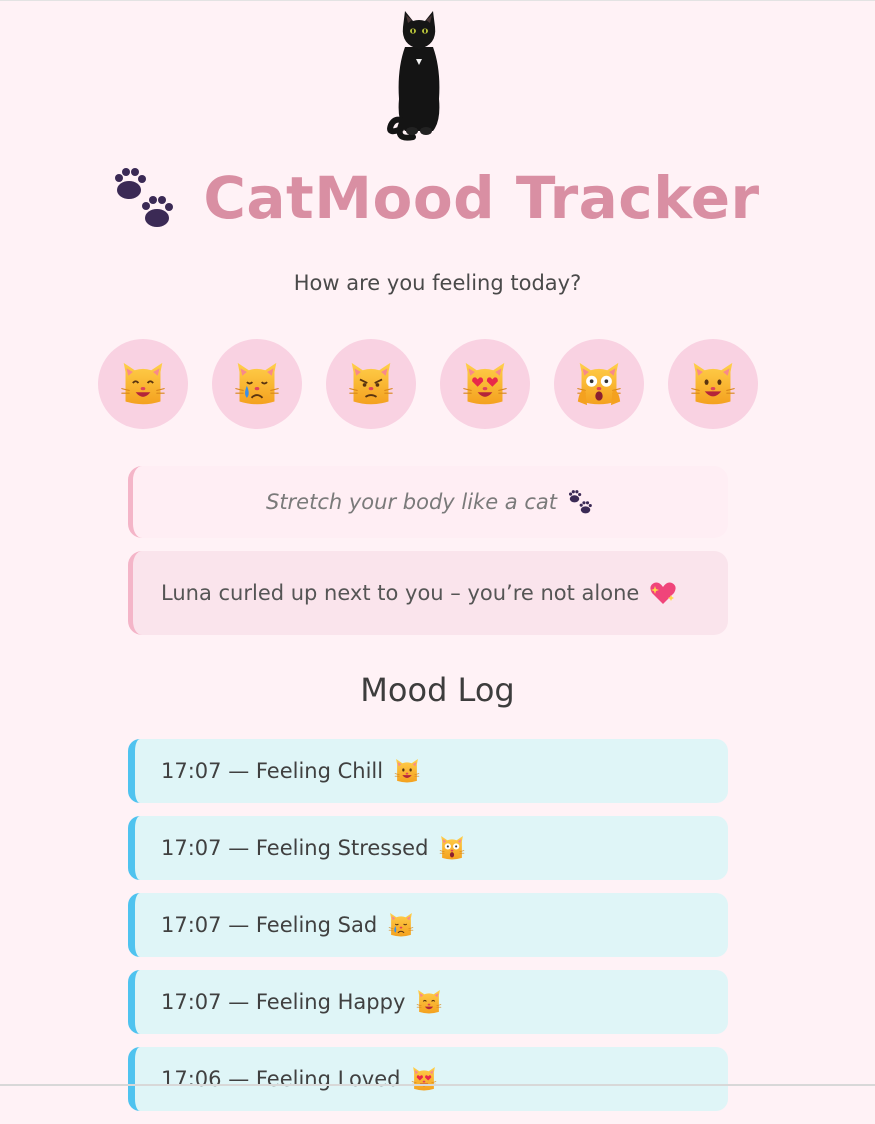 The image size is (875, 1124). I want to click on log-entry: 17:07 — Feeling Sad, so click(428, 925).